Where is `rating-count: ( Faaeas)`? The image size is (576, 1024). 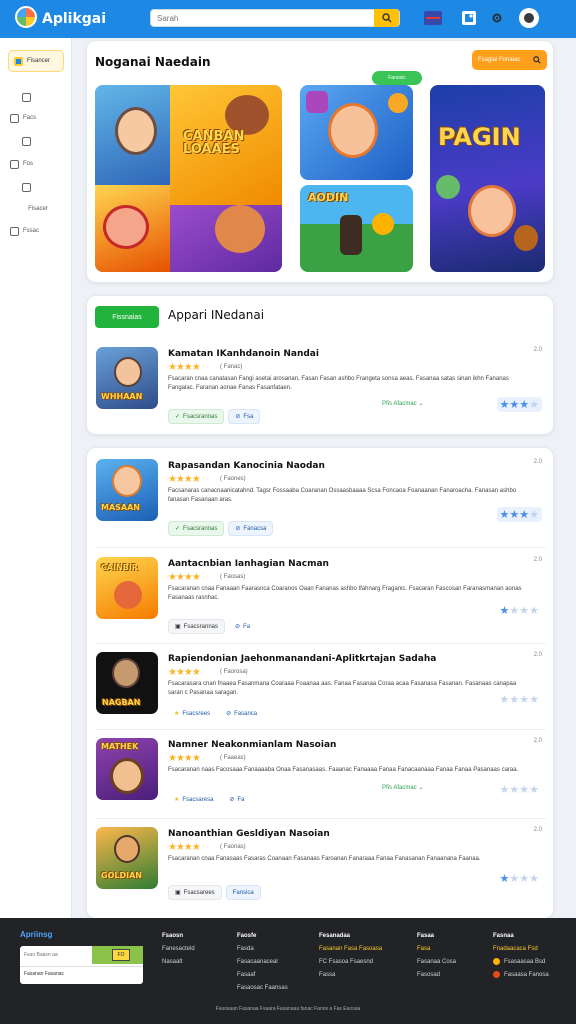 rating-count: ( Faaeas) is located at coordinates (233, 758).